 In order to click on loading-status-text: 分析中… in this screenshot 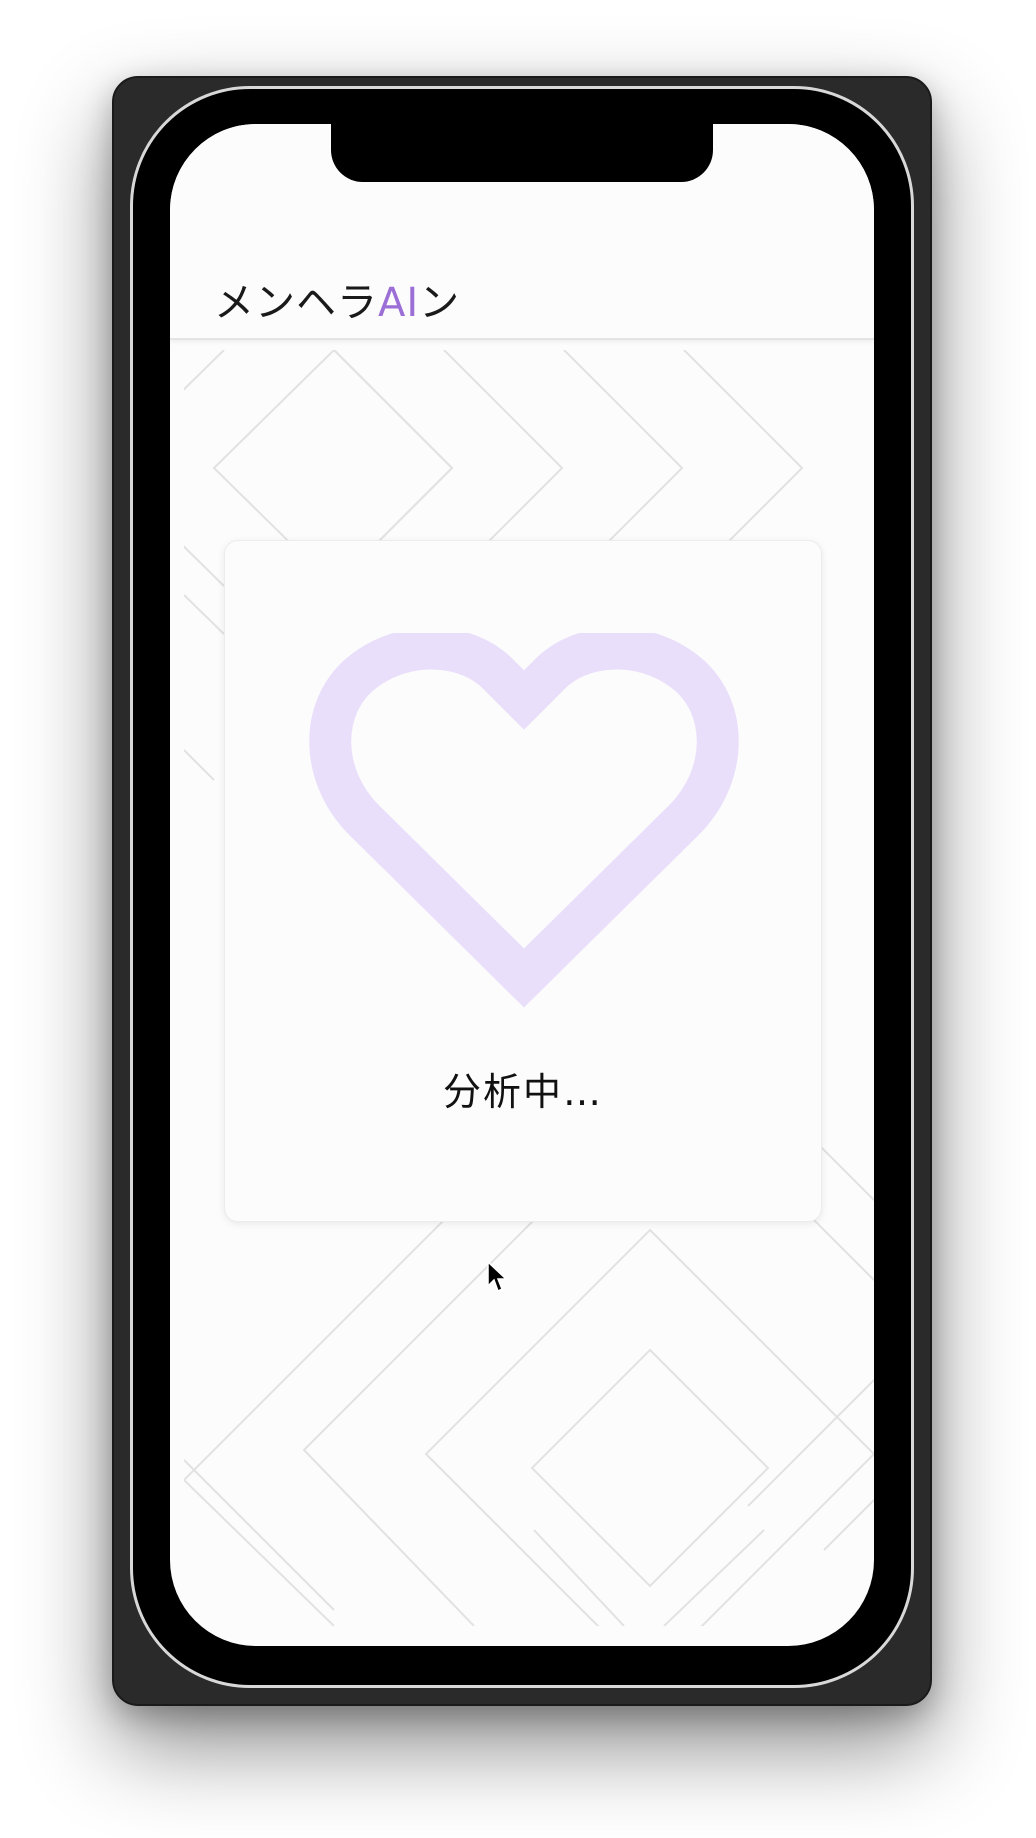, I will do `click(522, 1092)`.